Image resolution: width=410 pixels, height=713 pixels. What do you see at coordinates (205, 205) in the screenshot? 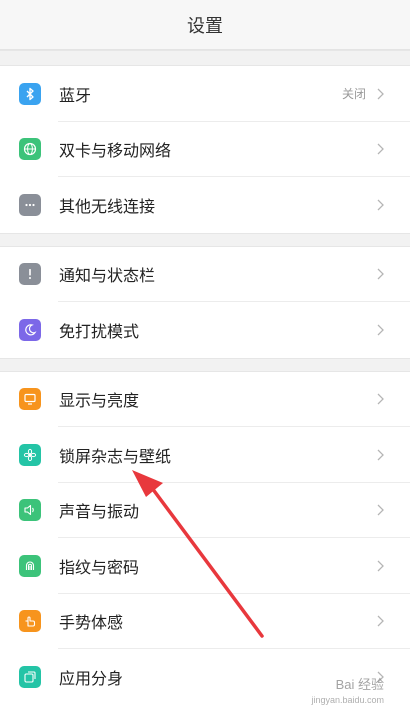
I see `settings-item-other-wireless: 其他无线连接` at bounding box center [205, 205].